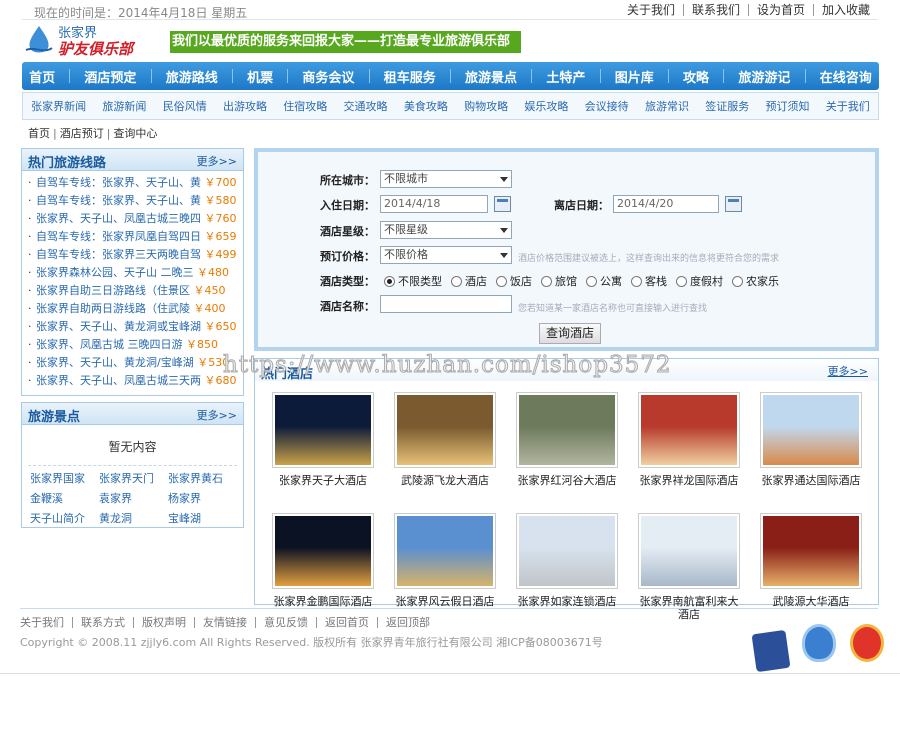  I want to click on route-item: 自驾车专线：张家界、天子山、黄 ￥700, so click(135, 183).